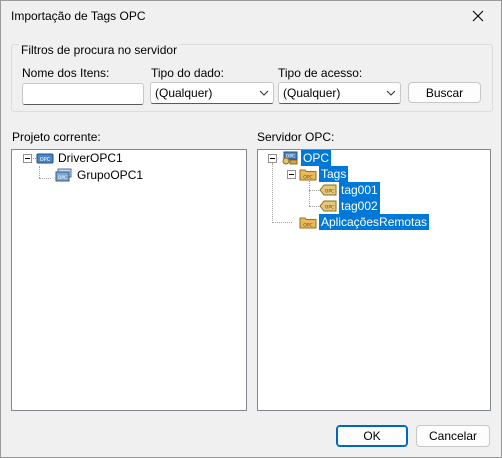 The height and width of the screenshot is (458, 502). I want to click on tree-node-tag: OPC tag001, so click(349, 190).